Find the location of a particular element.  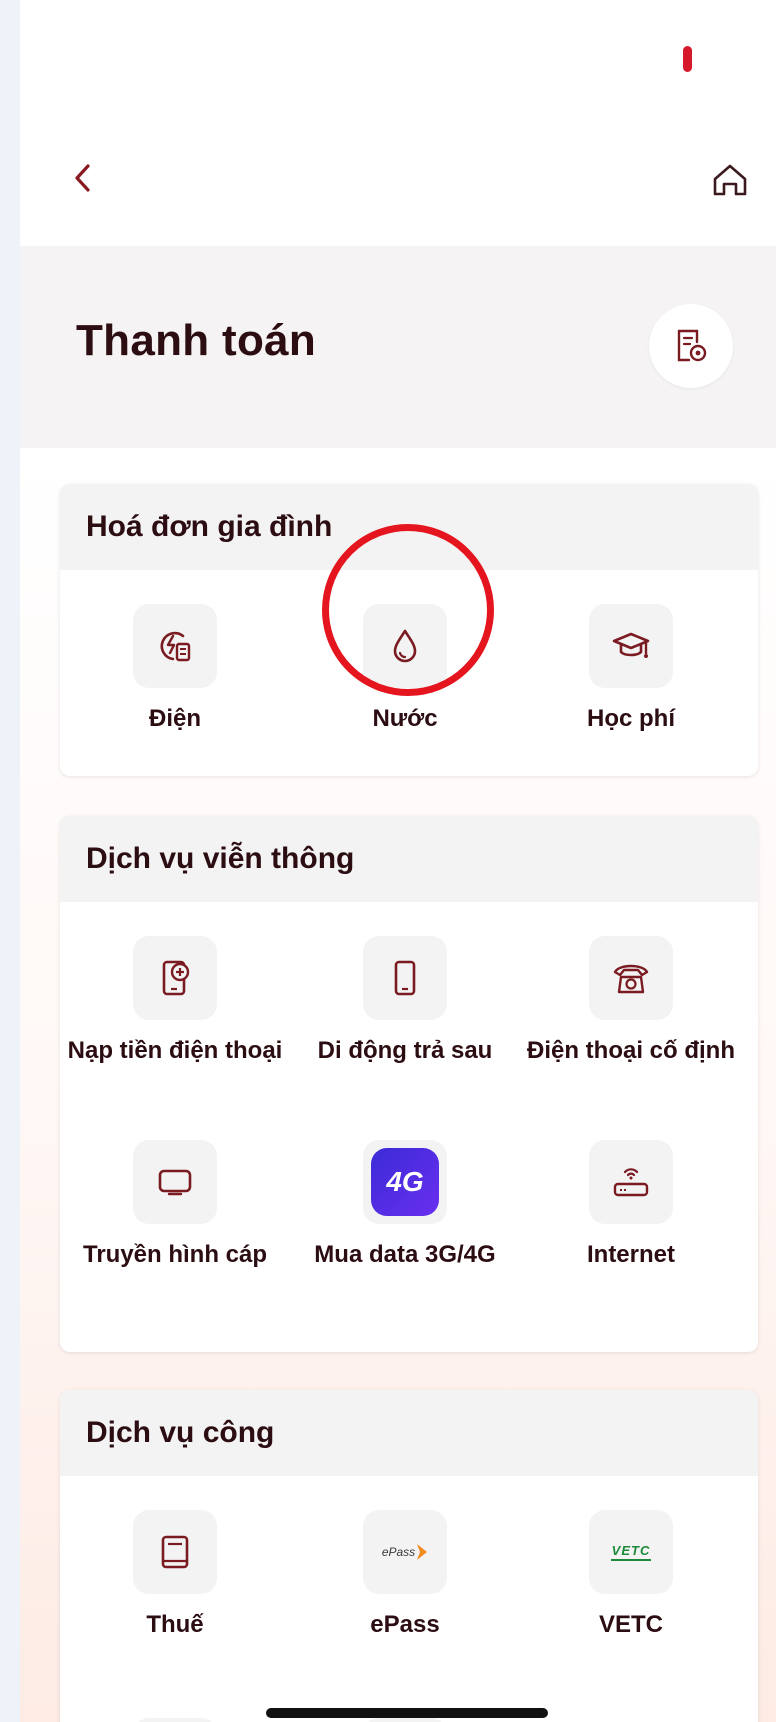

item-label: Mua data 3G/4G is located at coordinates (405, 1254).